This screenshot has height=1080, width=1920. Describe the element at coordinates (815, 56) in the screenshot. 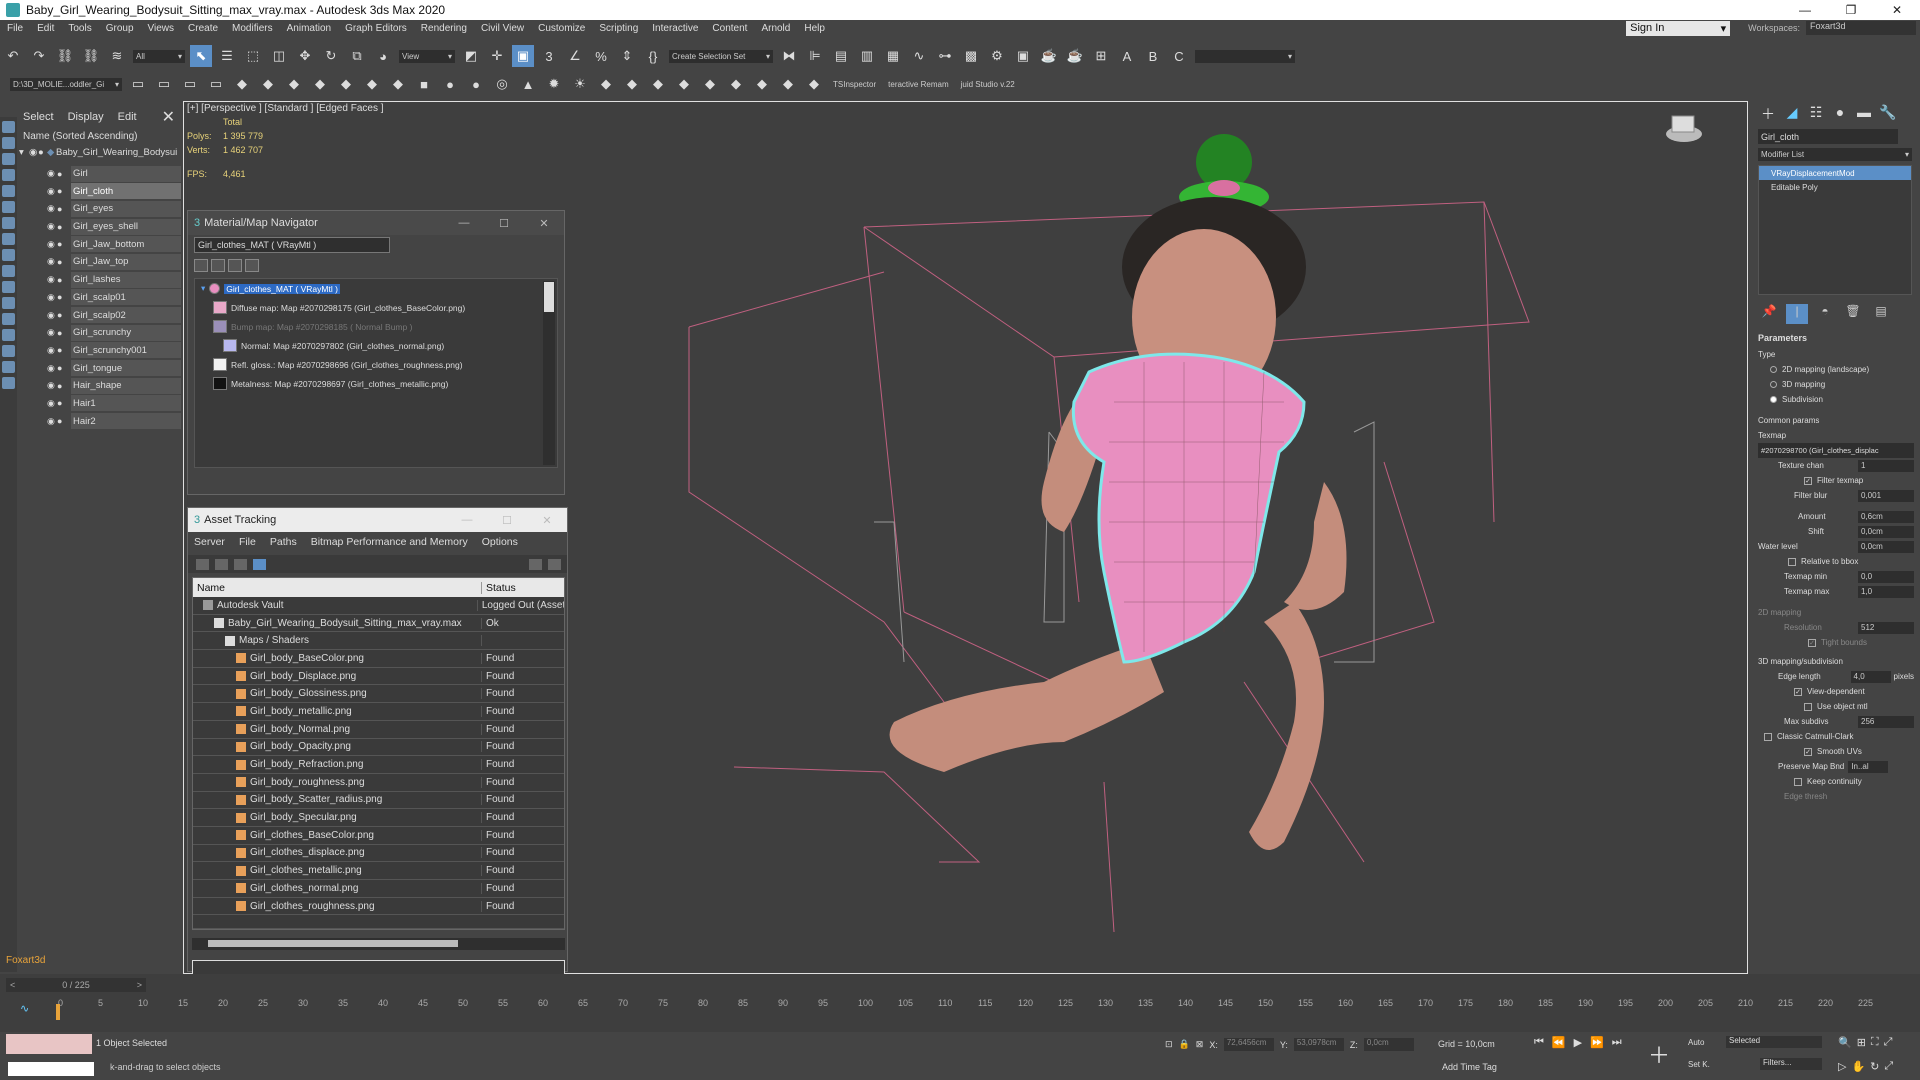

I see `align-icon: ⊫` at that location.